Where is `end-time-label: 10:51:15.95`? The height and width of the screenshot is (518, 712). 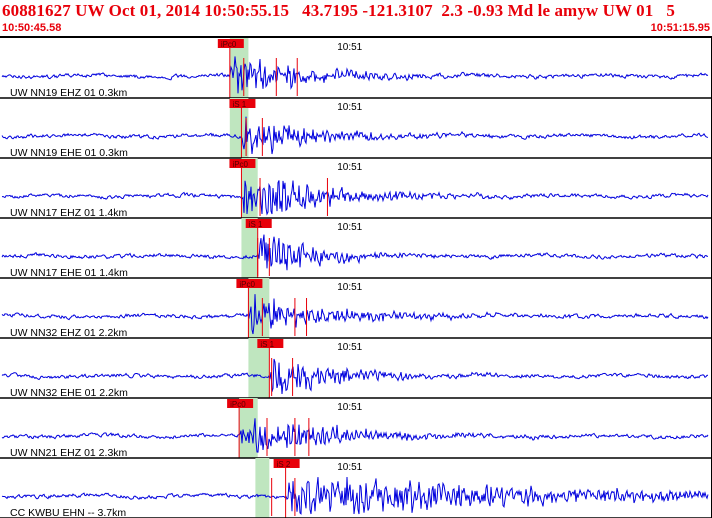 end-time-label: 10:51:15.95 is located at coordinates (680, 28).